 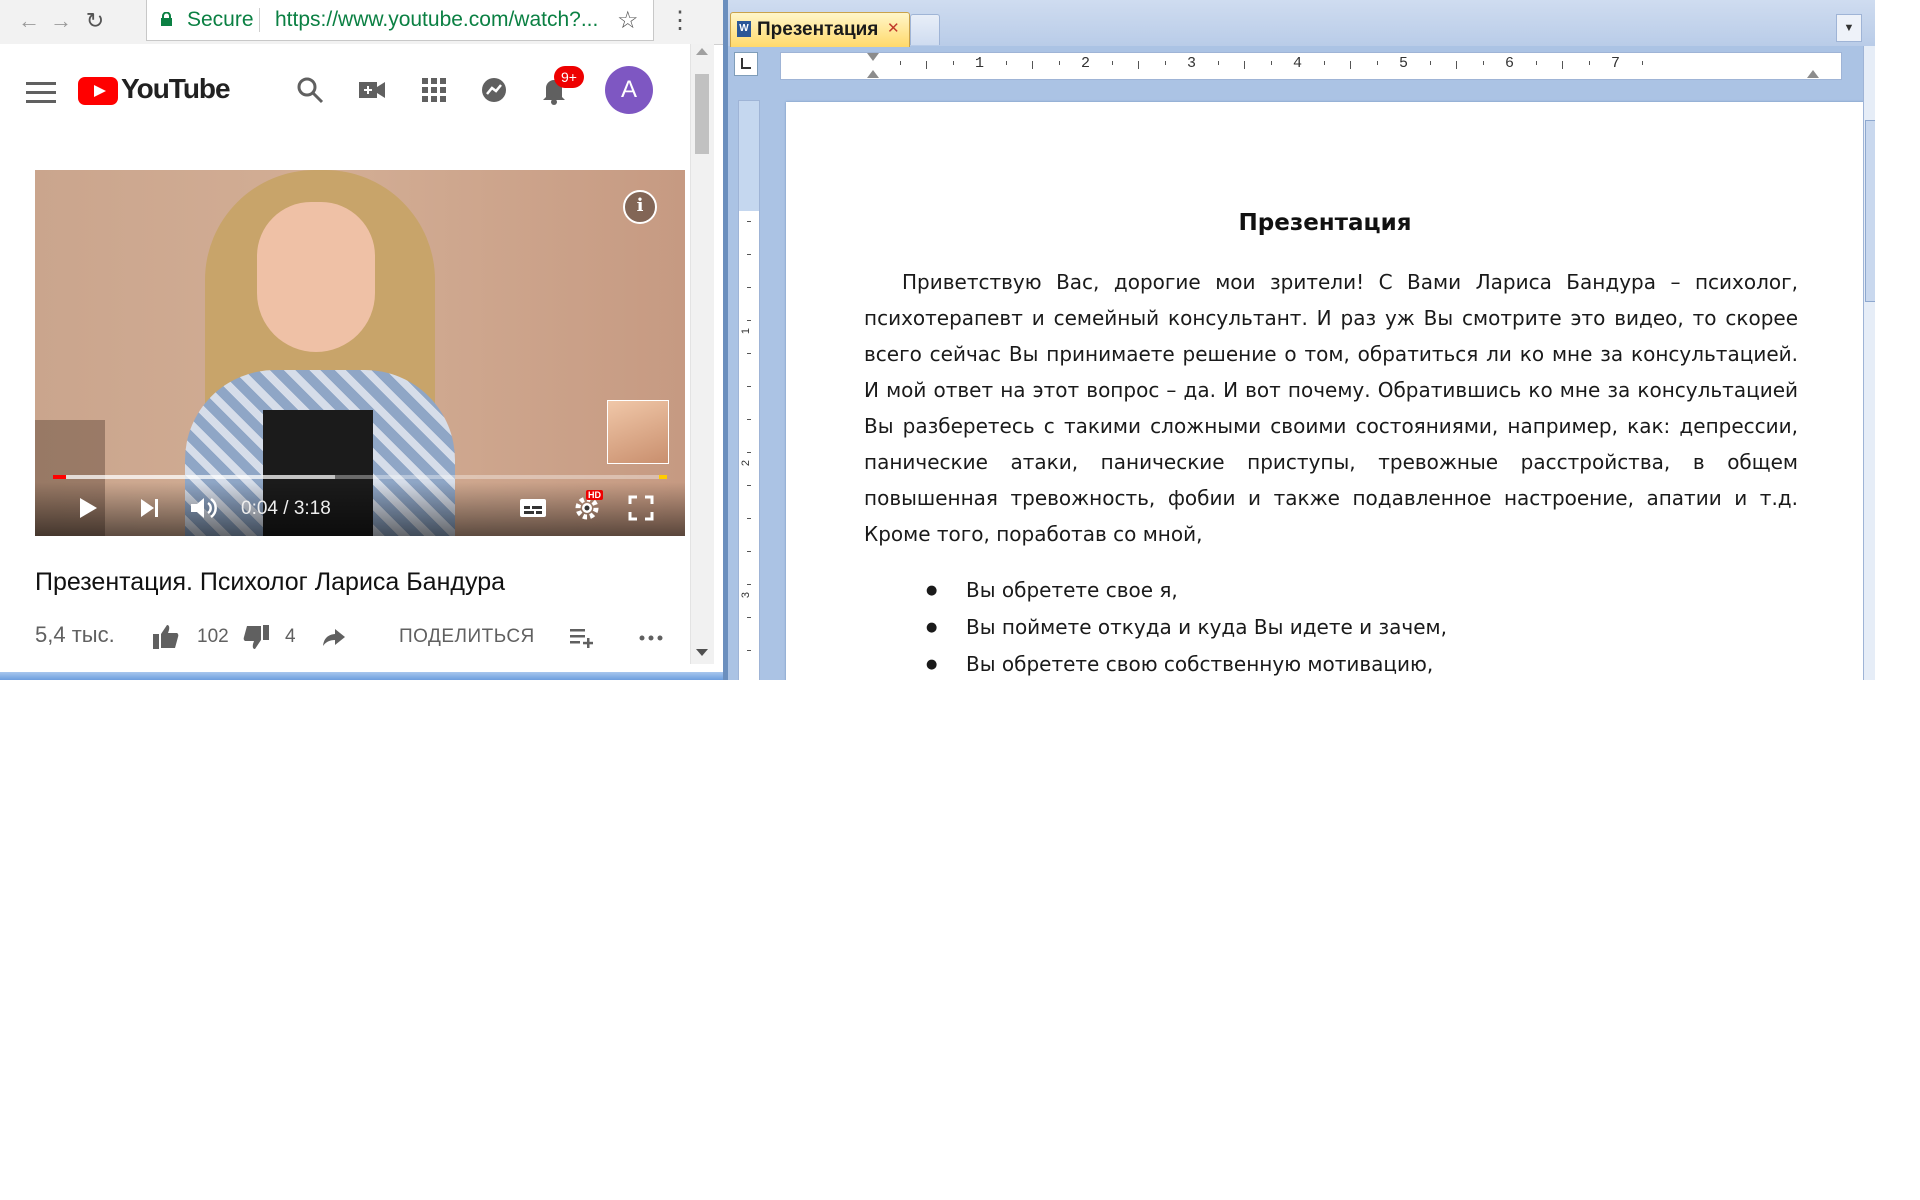 What do you see at coordinates (746, 331) in the screenshot?
I see `vertical-ruler-number: 1` at bounding box center [746, 331].